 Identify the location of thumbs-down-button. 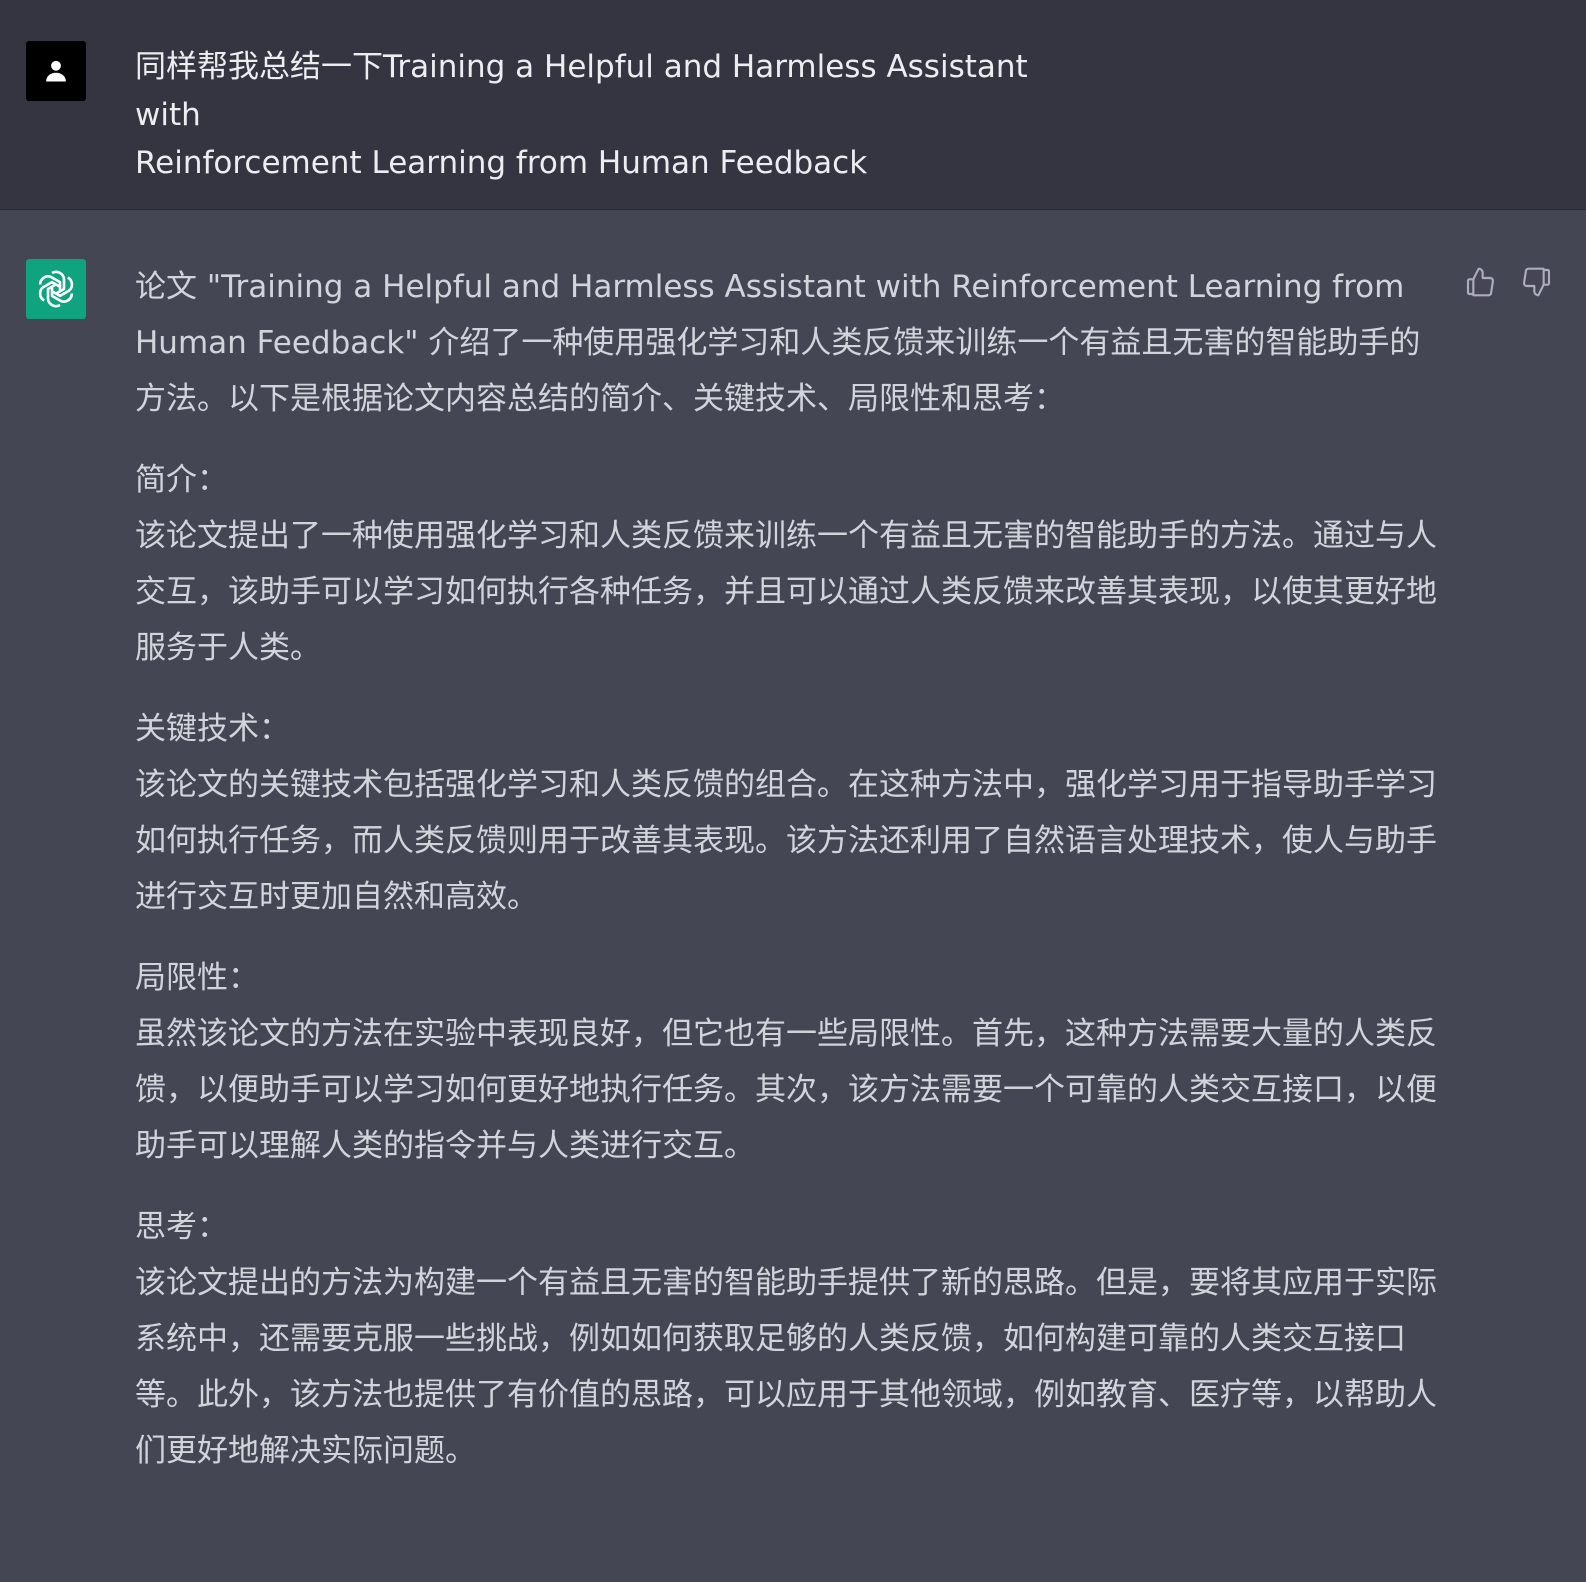
(1537, 282).